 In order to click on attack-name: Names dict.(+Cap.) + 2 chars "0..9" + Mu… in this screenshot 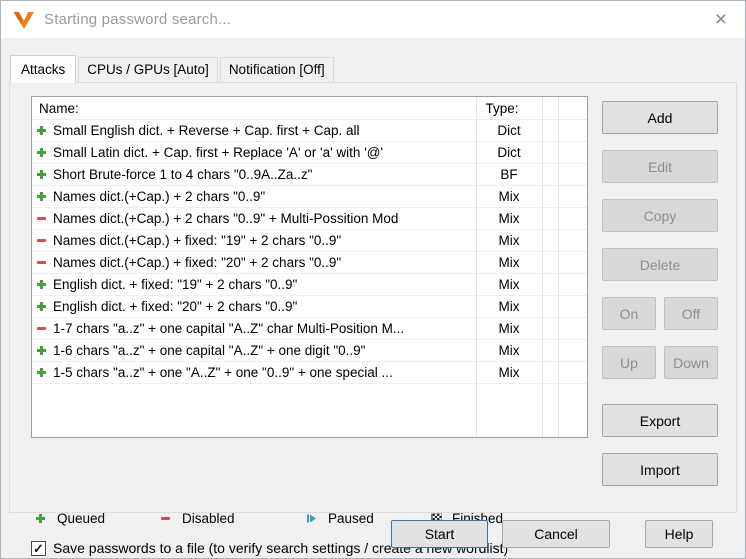, I will do `click(226, 218)`.